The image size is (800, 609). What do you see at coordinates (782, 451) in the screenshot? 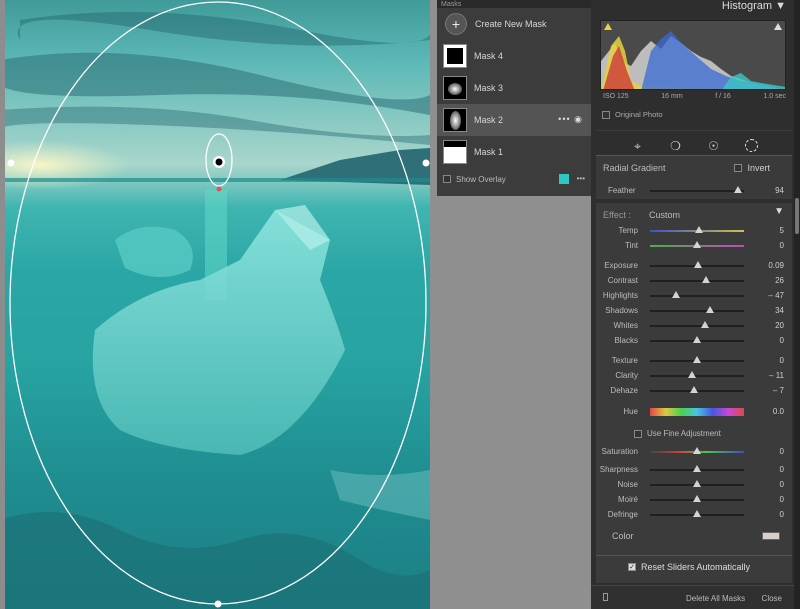
I see `saturation-value: 0` at bounding box center [782, 451].